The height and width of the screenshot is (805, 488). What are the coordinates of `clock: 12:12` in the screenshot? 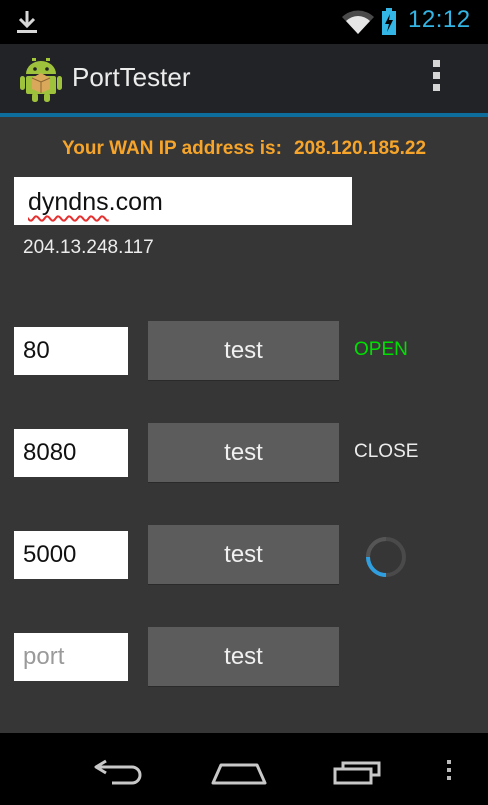 It's located at (439, 19).